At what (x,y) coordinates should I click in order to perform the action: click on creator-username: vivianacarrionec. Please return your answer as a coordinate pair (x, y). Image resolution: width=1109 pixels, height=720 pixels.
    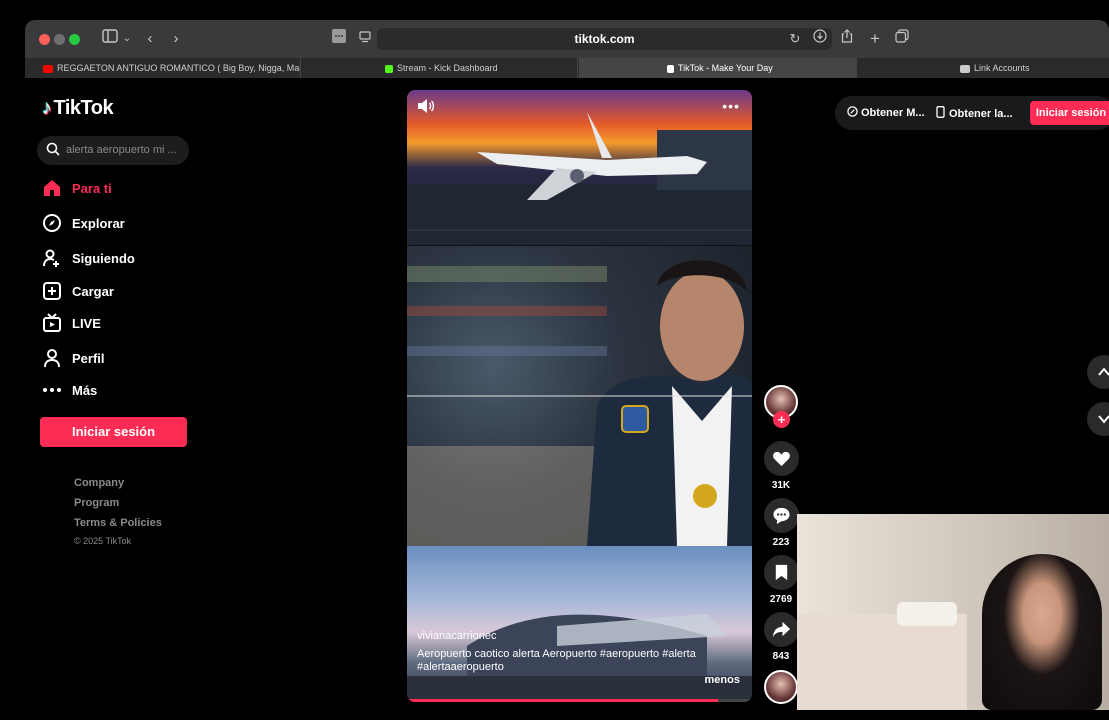
    Looking at the image, I should click on (456, 636).